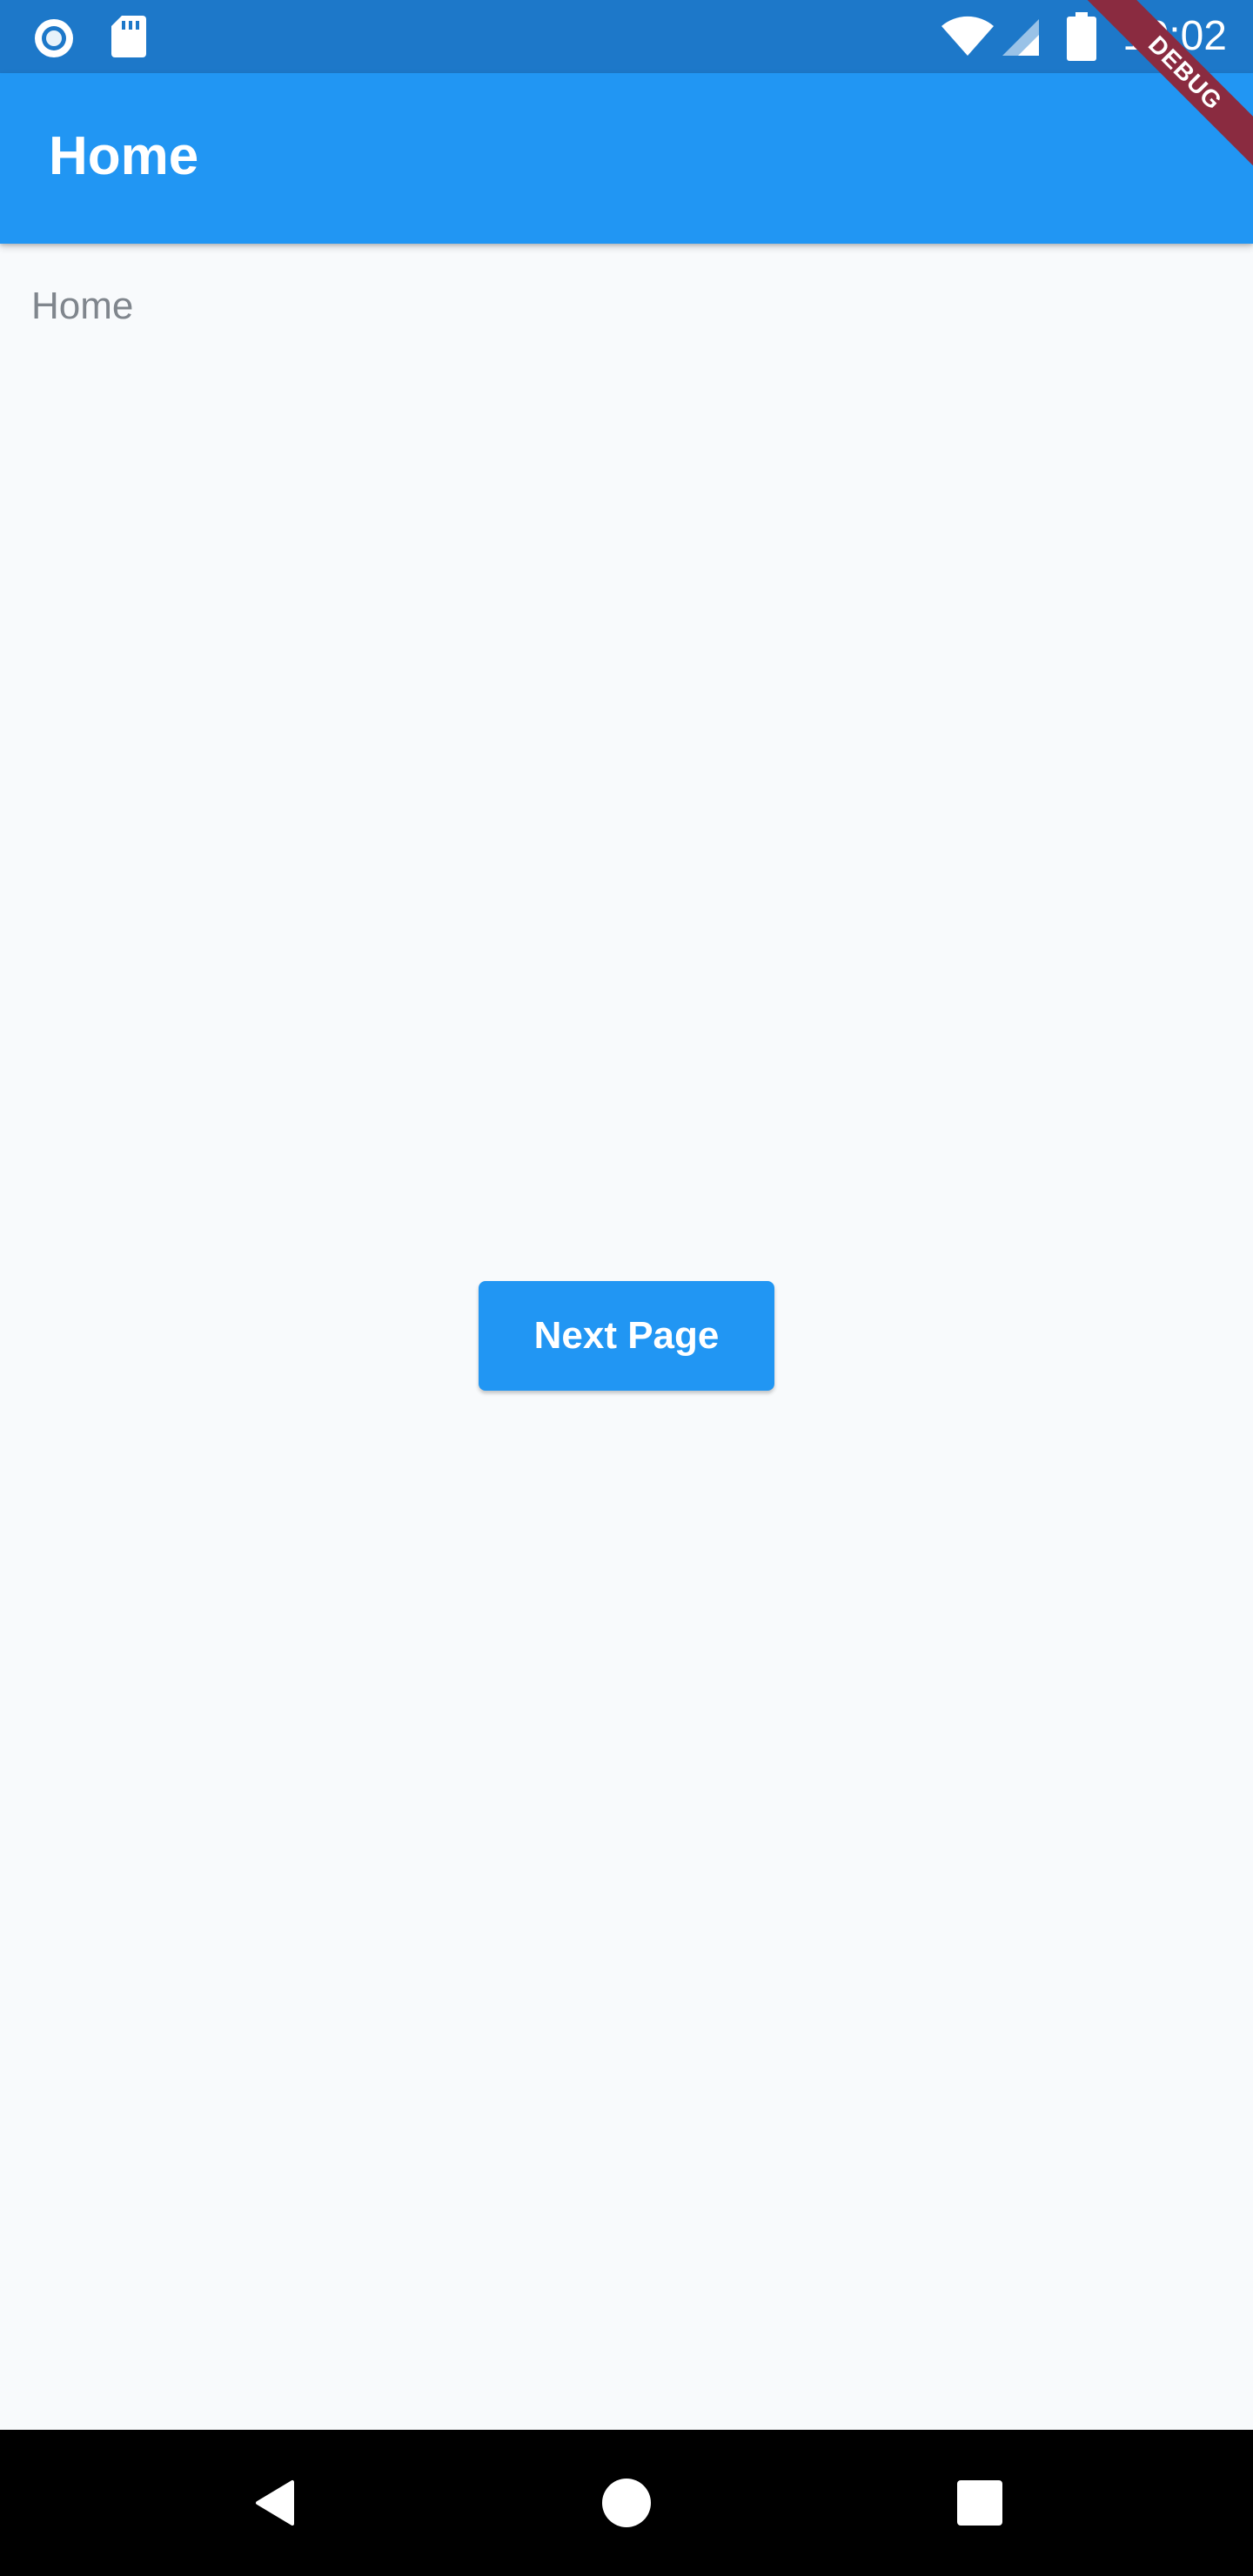 The height and width of the screenshot is (2576, 1253). I want to click on wifi-icon, so click(967, 39).